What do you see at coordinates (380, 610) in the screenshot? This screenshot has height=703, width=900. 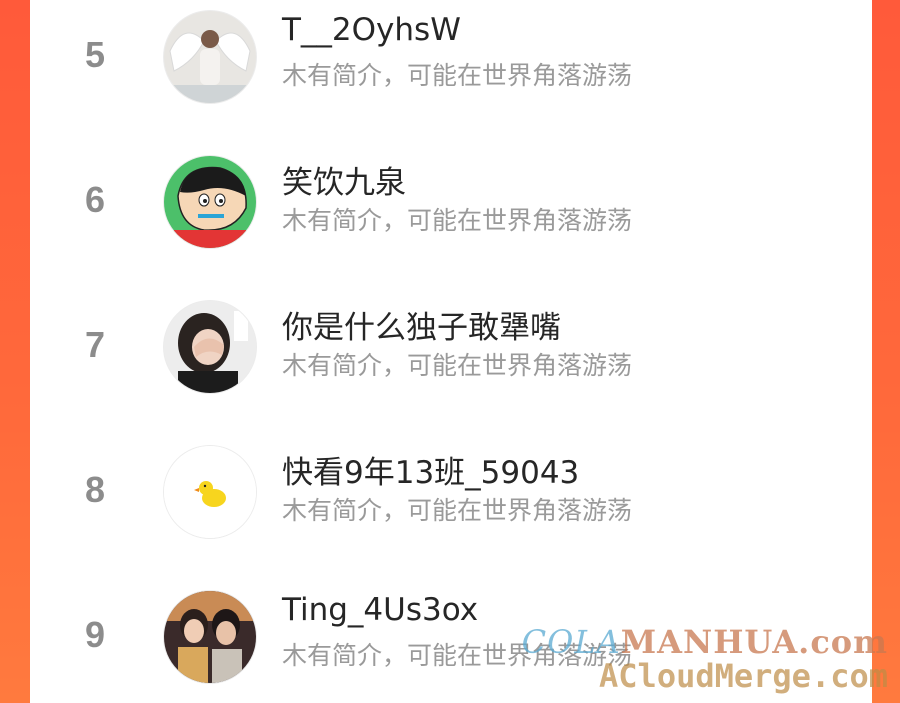 I see `user-name: Ting_4Us3ox` at bounding box center [380, 610].